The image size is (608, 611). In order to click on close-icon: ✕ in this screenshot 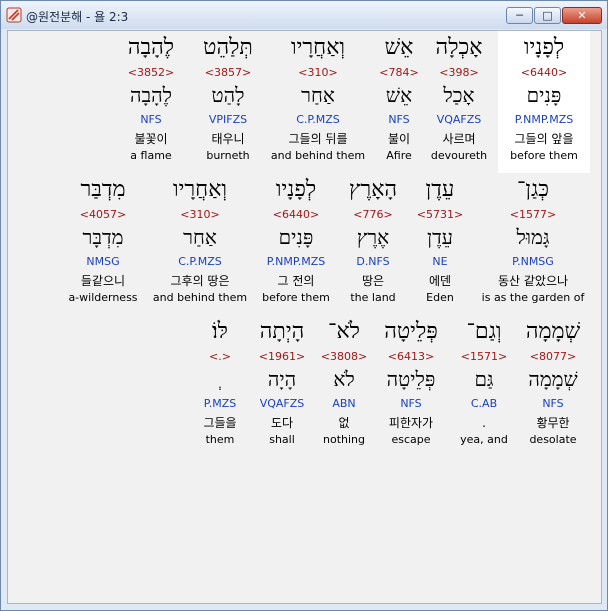, I will do `click(582, 15)`.